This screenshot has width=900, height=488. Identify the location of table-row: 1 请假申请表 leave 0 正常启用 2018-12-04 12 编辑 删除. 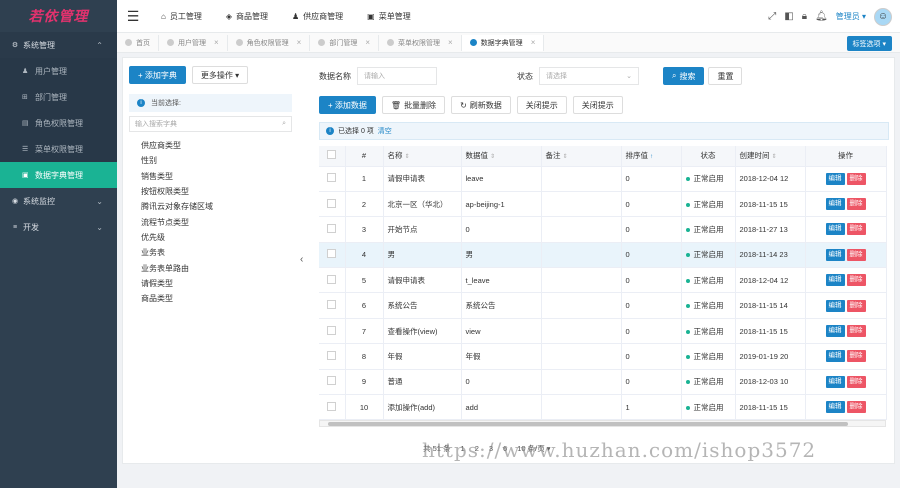
(603, 179).